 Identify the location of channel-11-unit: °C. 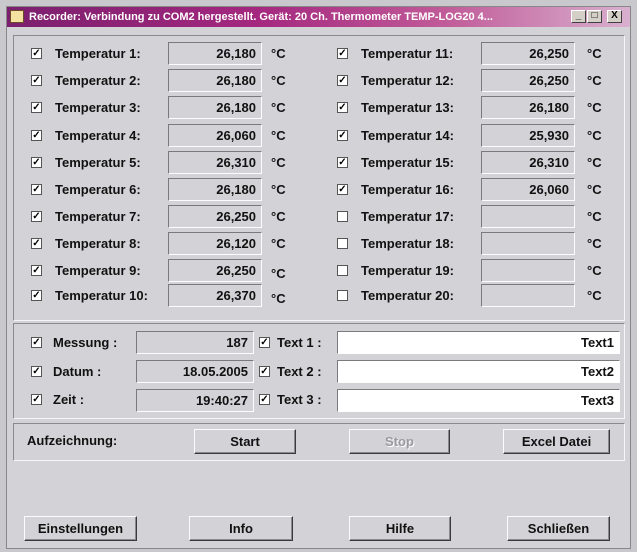
(594, 53).